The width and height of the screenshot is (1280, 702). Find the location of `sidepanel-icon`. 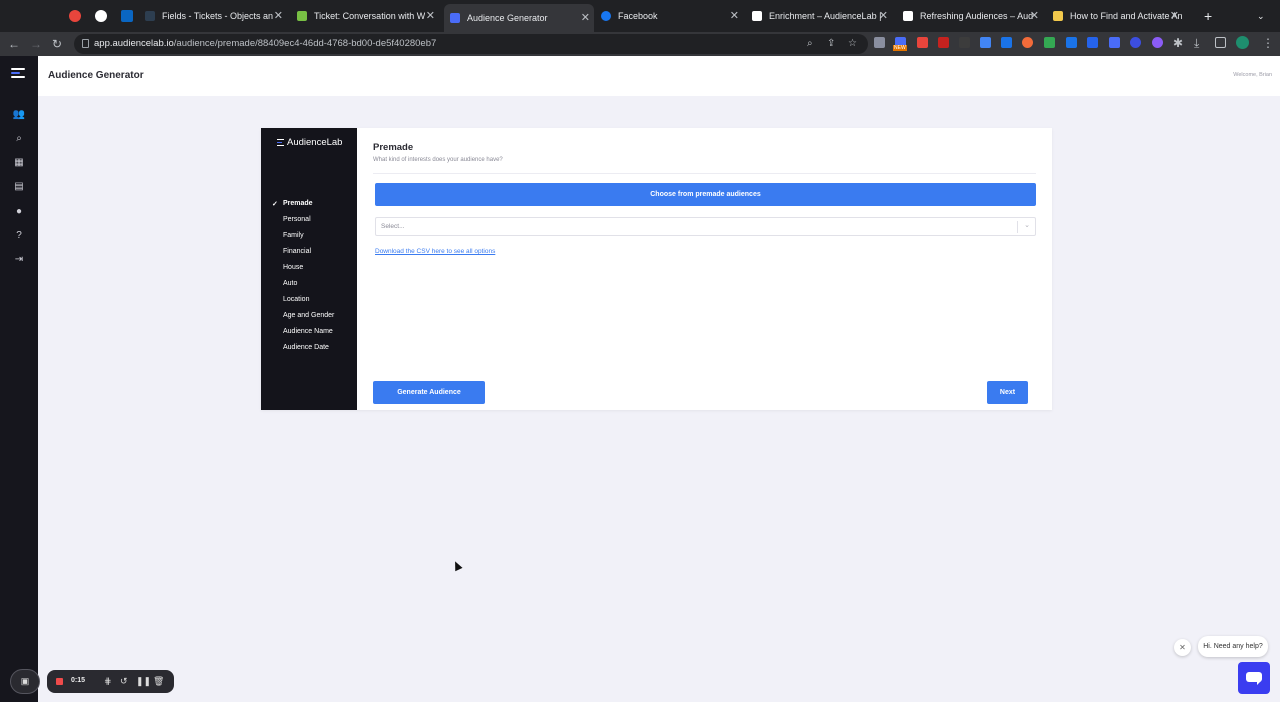

sidepanel-icon is located at coordinates (1220, 42).